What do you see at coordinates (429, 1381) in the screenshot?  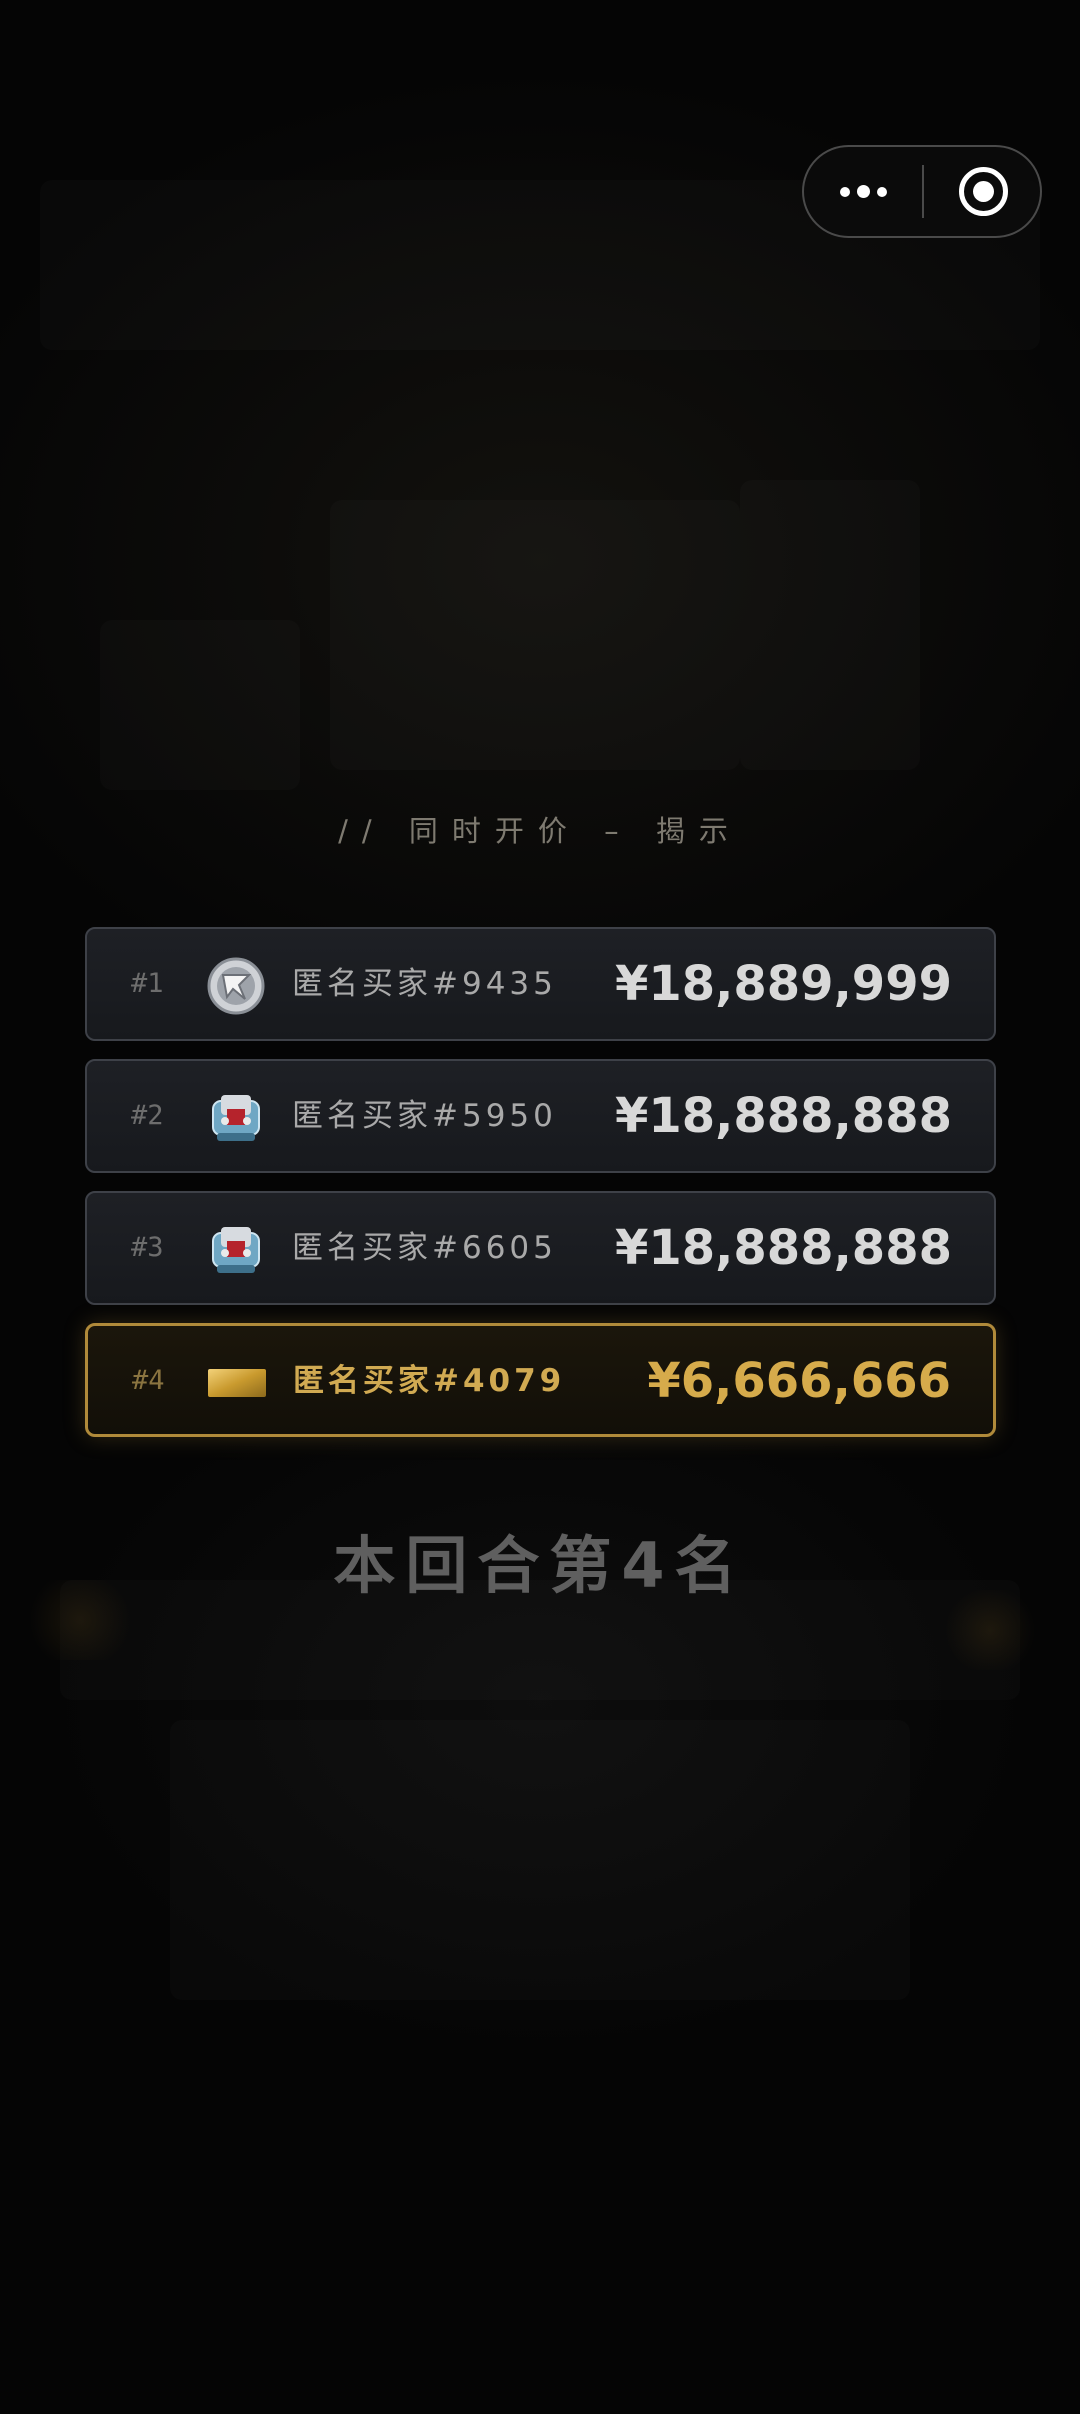 I see `buyer-name: 匿名买家#4079` at bounding box center [429, 1381].